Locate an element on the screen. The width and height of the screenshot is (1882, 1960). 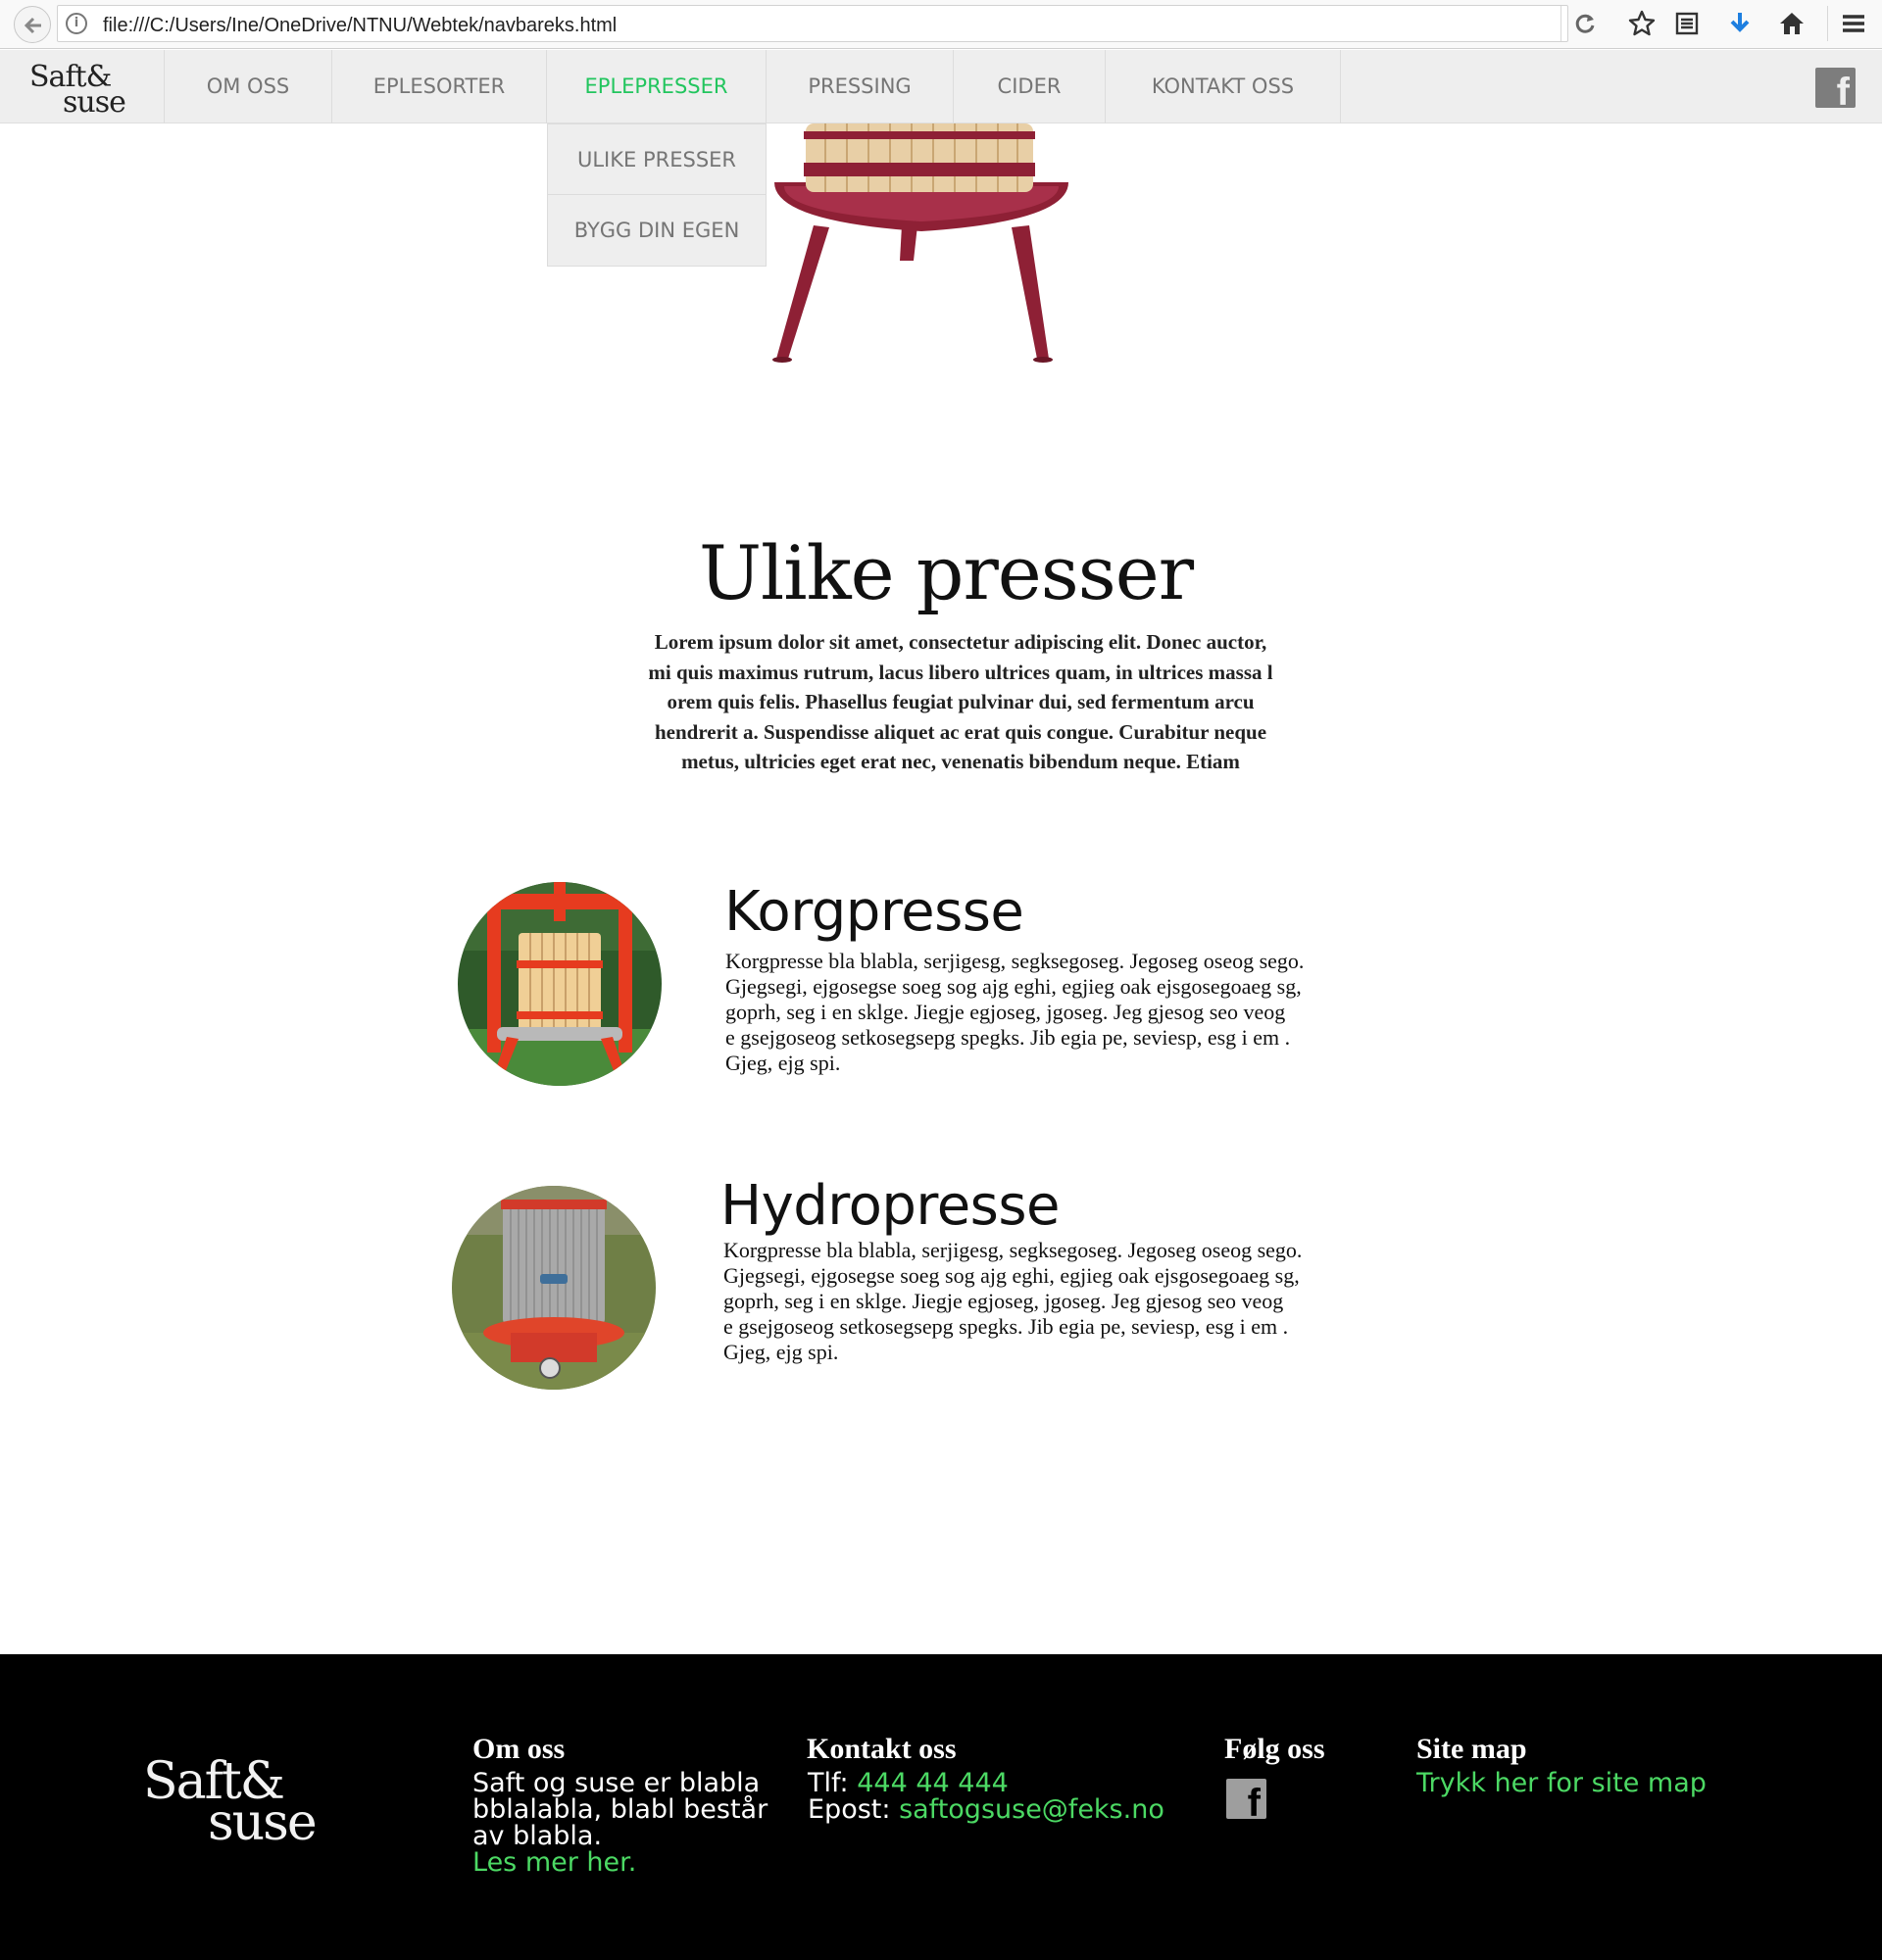
dropdown-item-ulike-presser: ULIKE PRESSER is located at coordinates (657, 159).